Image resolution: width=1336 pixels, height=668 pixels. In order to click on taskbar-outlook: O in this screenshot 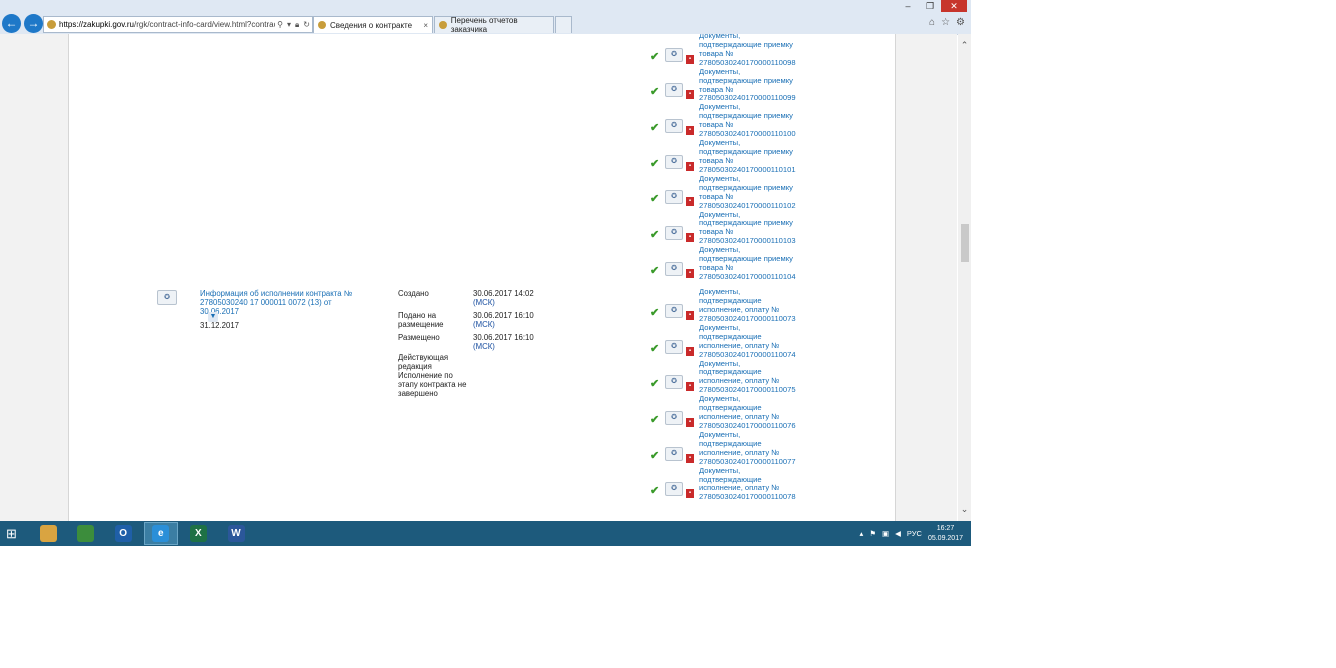, I will do `click(123, 533)`.